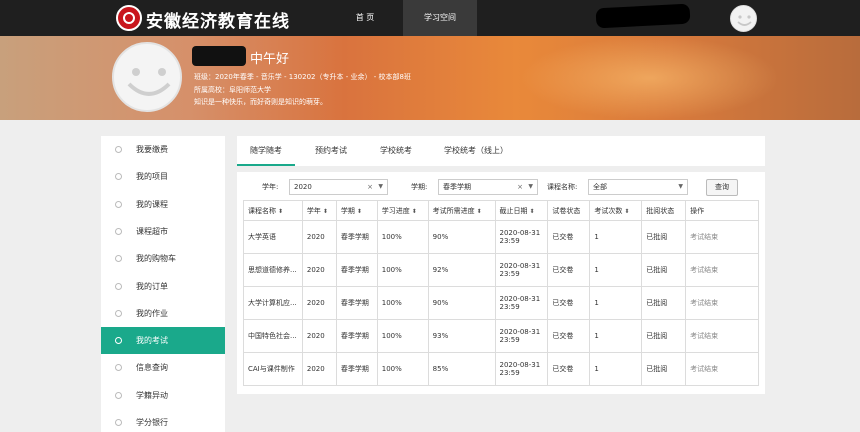 This screenshot has height=432, width=860. What do you see at coordinates (232, 90) in the screenshot?
I see `school-info: 所属高校：阜阳师范大学` at bounding box center [232, 90].